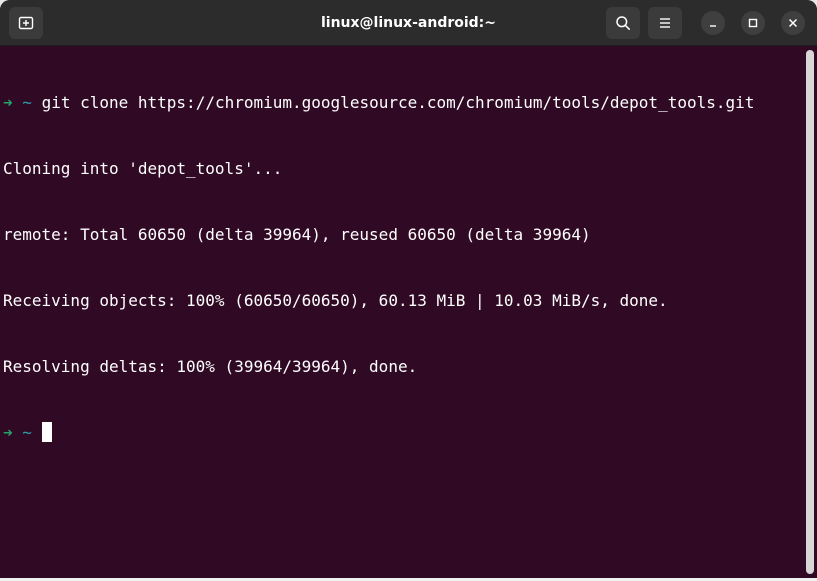 The width and height of the screenshot is (817, 581). Describe the element at coordinates (404, 433) in the screenshot. I see `prompt-line: ➜ ~` at that location.